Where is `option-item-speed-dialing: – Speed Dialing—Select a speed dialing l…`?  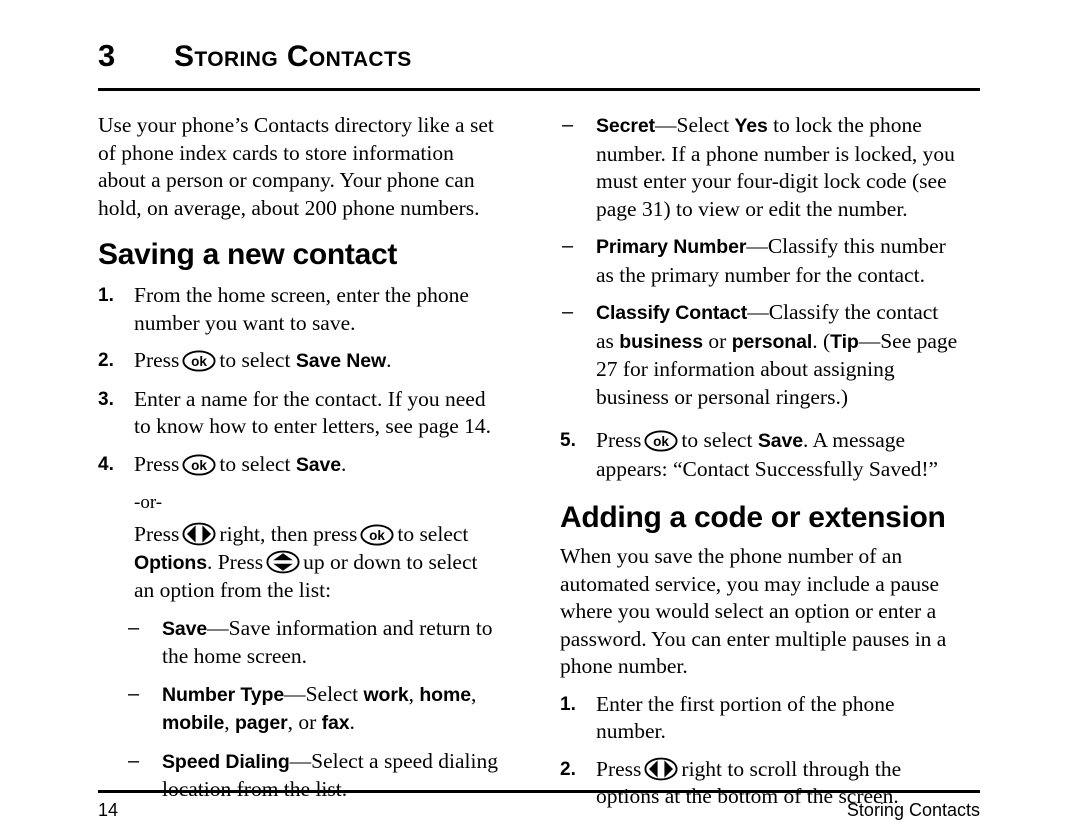 option-item-speed-dialing: – Speed Dialing—Select a speed dialing l… is located at coordinates (312, 776).